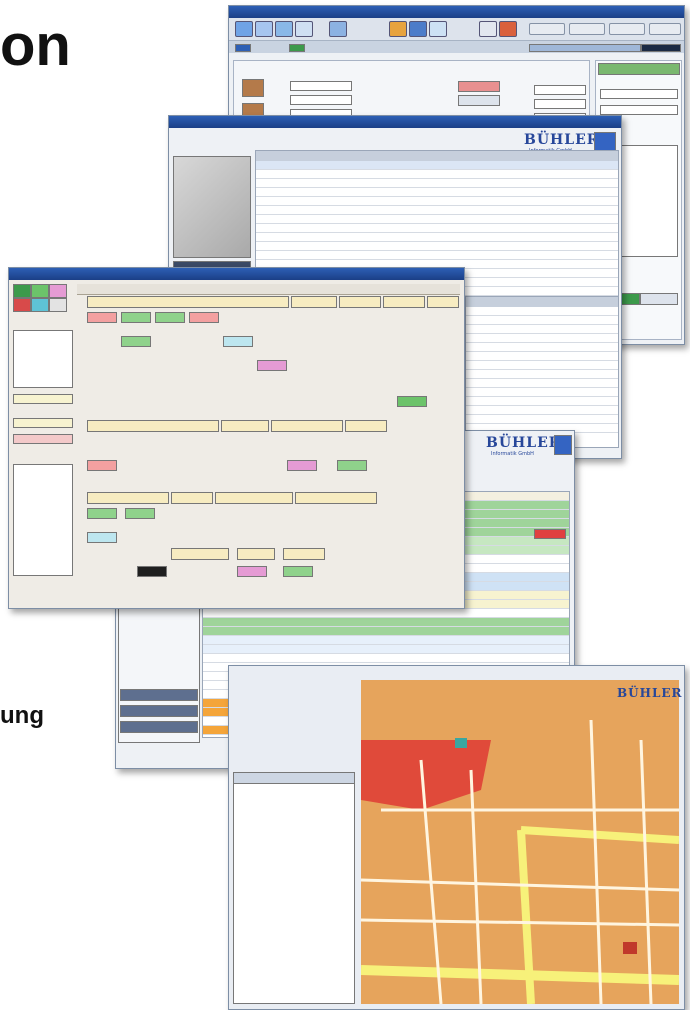 This screenshot has width=690, height=1010. What do you see at coordinates (43, 399) in the screenshot?
I see `side-header` at bounding box center [43, 399].